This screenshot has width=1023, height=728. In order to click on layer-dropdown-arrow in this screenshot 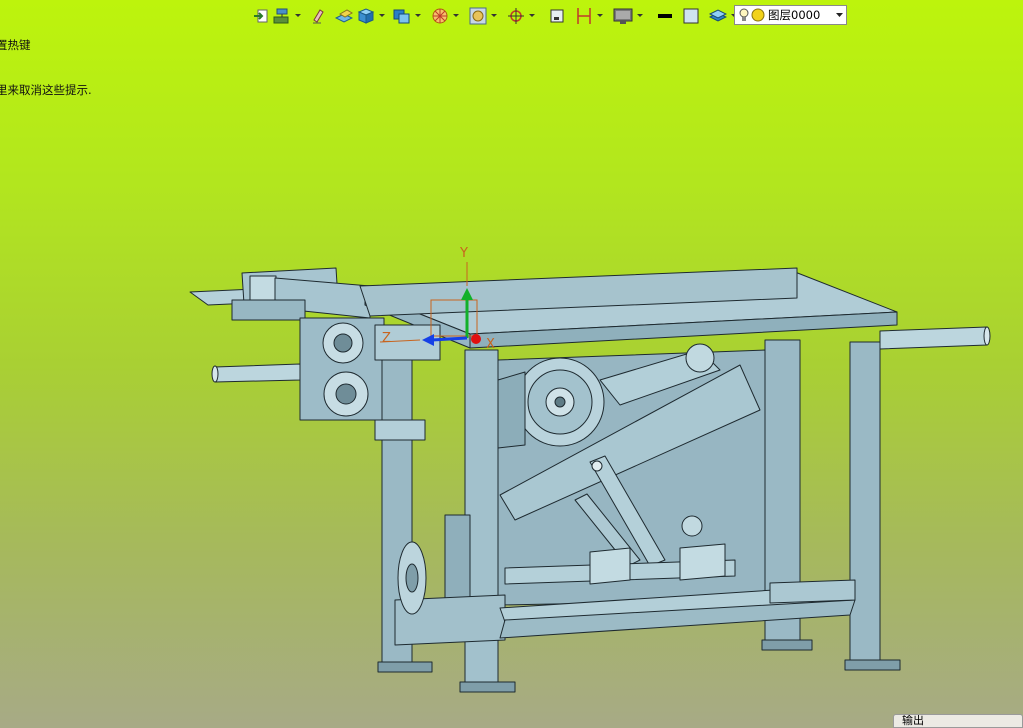, I will do `click(839, 15)`.